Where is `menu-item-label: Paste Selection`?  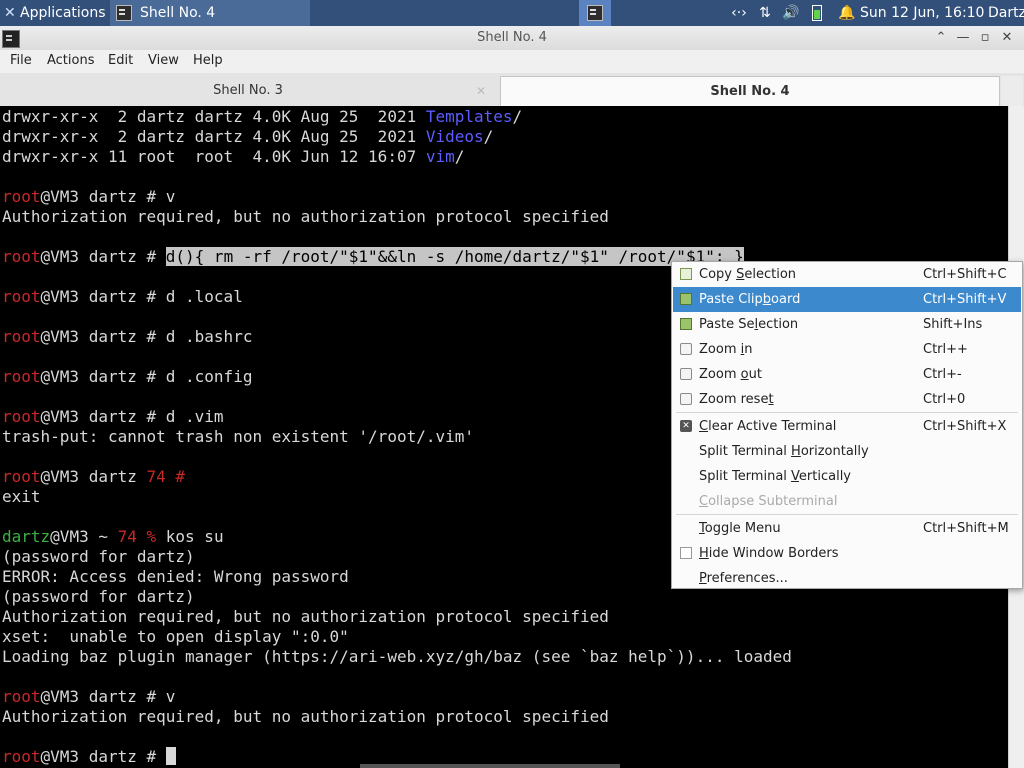 menu-item-label: Paste Selection is located at coordinates (749, 324).